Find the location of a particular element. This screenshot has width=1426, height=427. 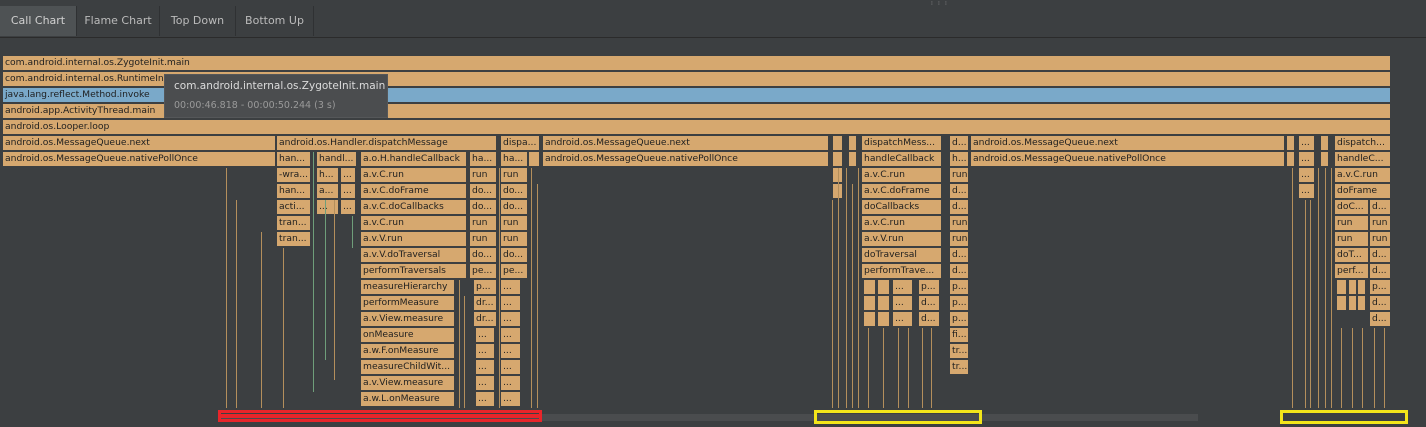

frame-bar: doFrame is located at coordinates (1363, 191).